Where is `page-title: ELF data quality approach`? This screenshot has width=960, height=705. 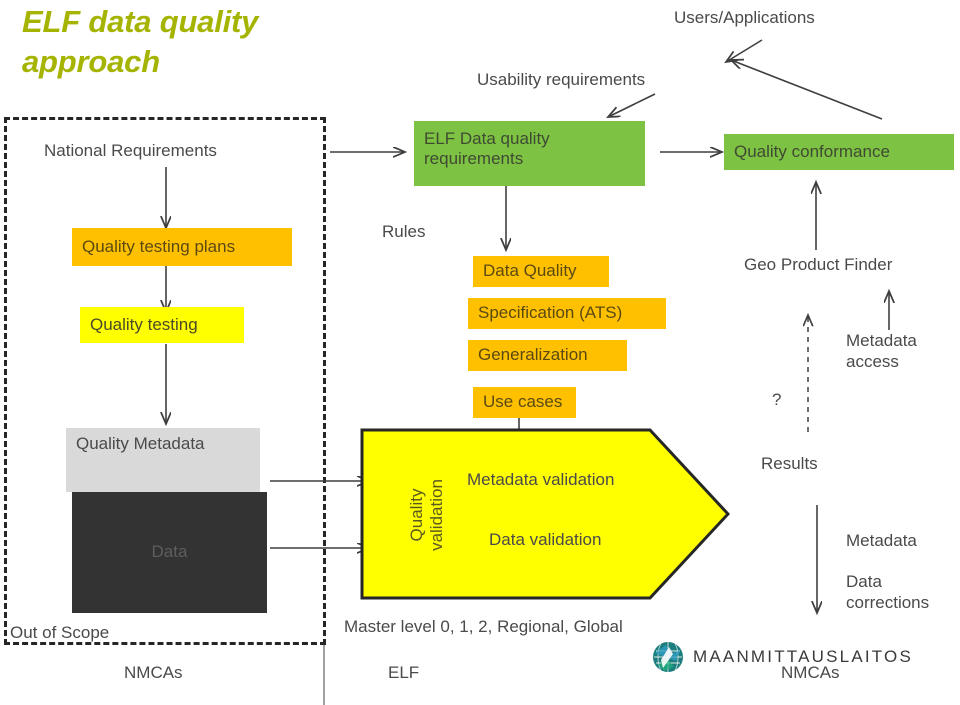 page-title: ELF data quality approach is located at coordinates (140, 41).